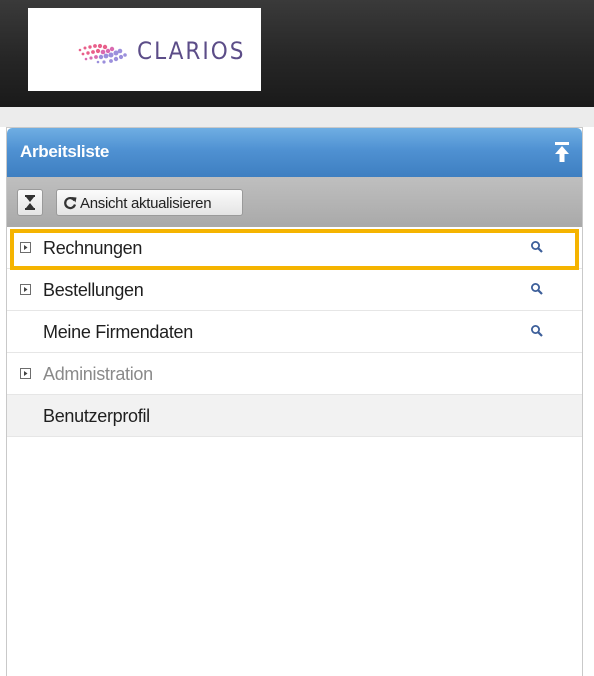  What do you see at coordinates (562, 152) in the screenshot?
I see `collapse-panel-icon` at bounding box center [562, 152].